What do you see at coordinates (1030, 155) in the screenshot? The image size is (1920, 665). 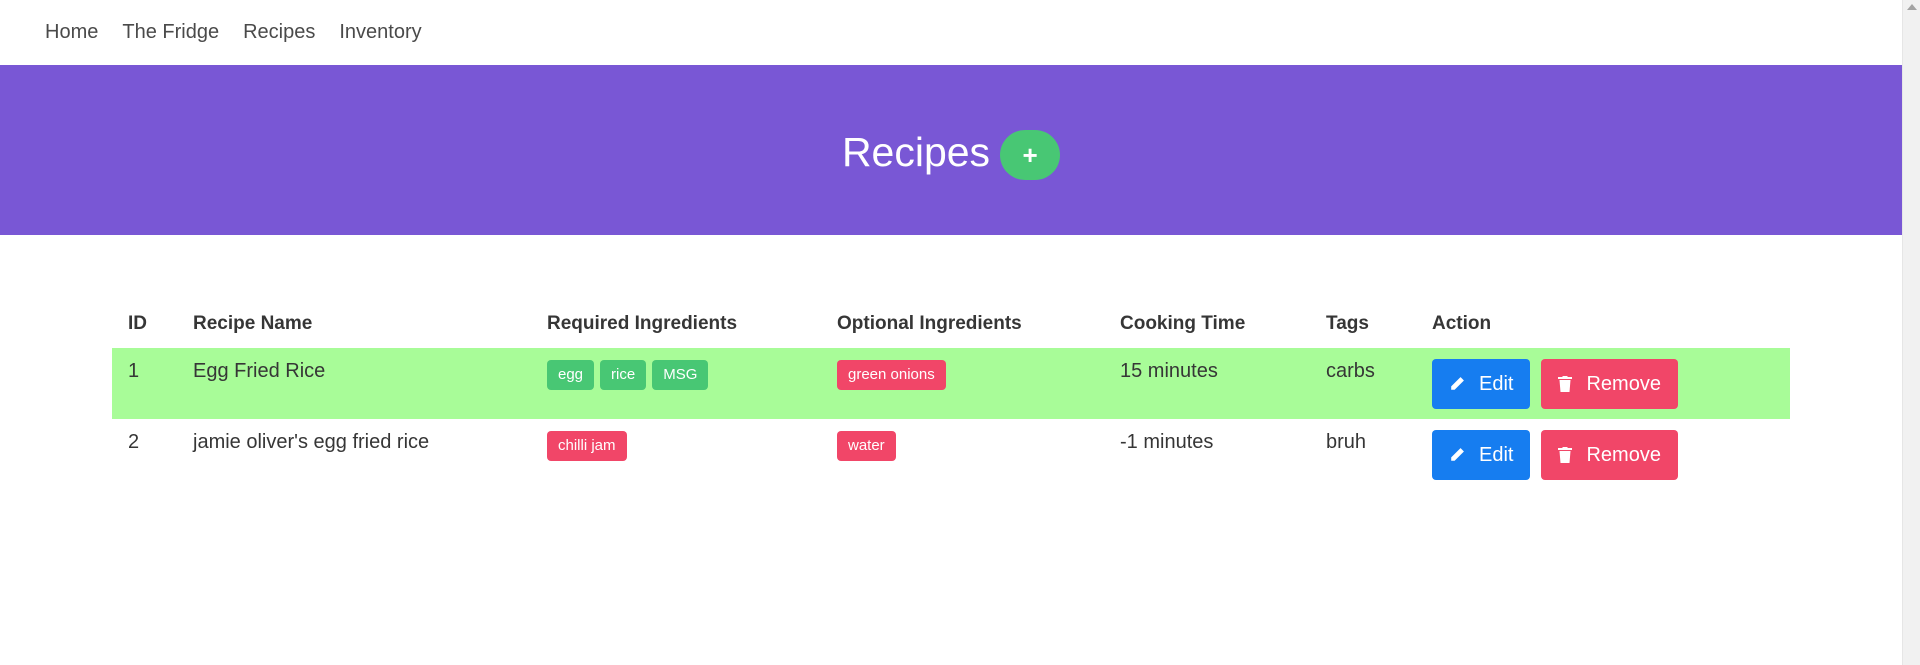 I see `add-recipe-button: +` at bounding box center [1030, 155].